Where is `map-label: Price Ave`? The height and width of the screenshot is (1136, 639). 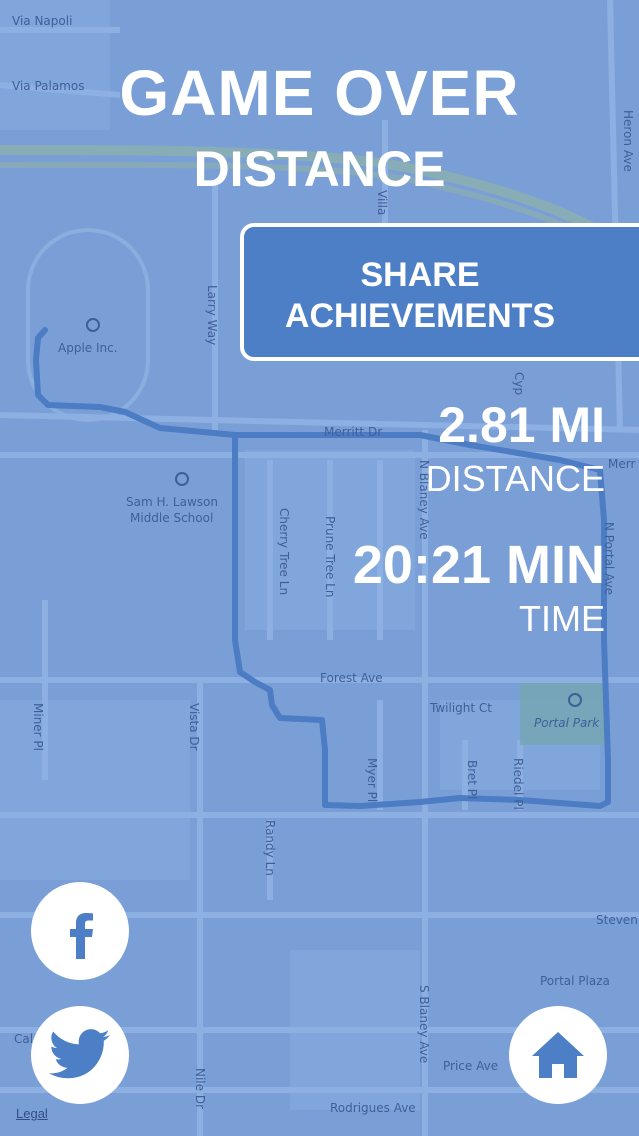
map-label: Price Ave is located at coordinates (470, 1066).